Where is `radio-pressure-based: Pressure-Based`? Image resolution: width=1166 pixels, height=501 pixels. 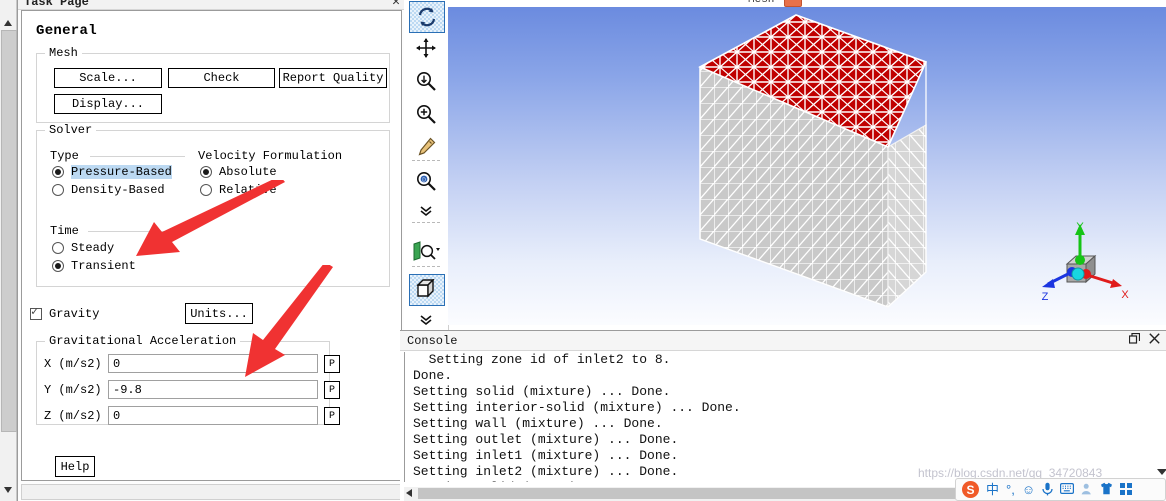
radio-pressure-based: Pressure-Based is located at coordinates (112, 172).